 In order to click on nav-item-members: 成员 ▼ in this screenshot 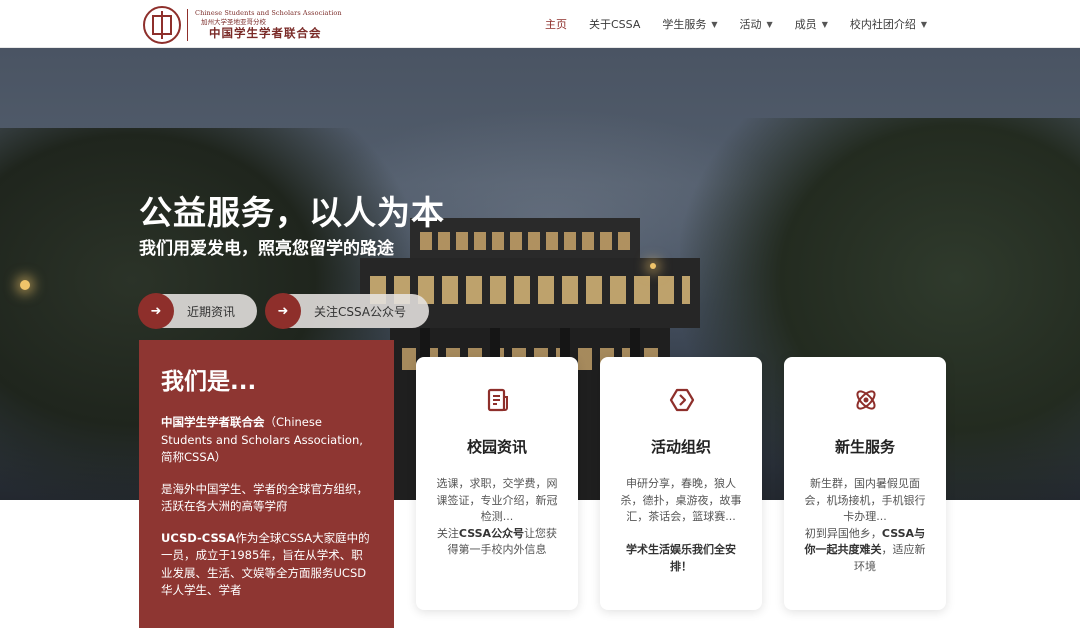, I will do `click(811, 24)`.